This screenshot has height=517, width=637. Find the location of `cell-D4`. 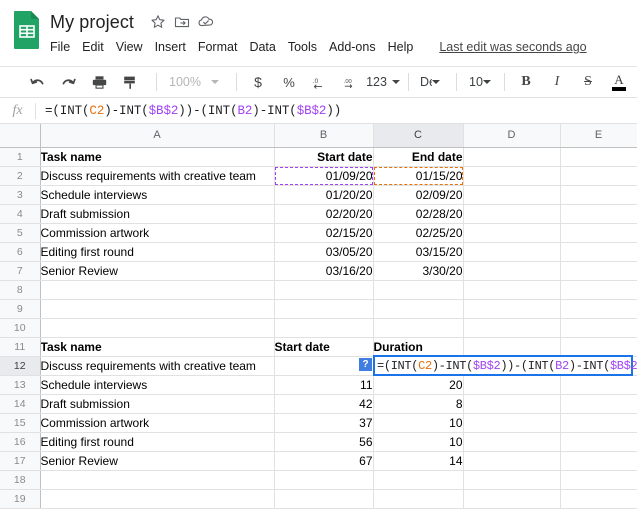

cell-D4 is located at coordinates (512, 214).